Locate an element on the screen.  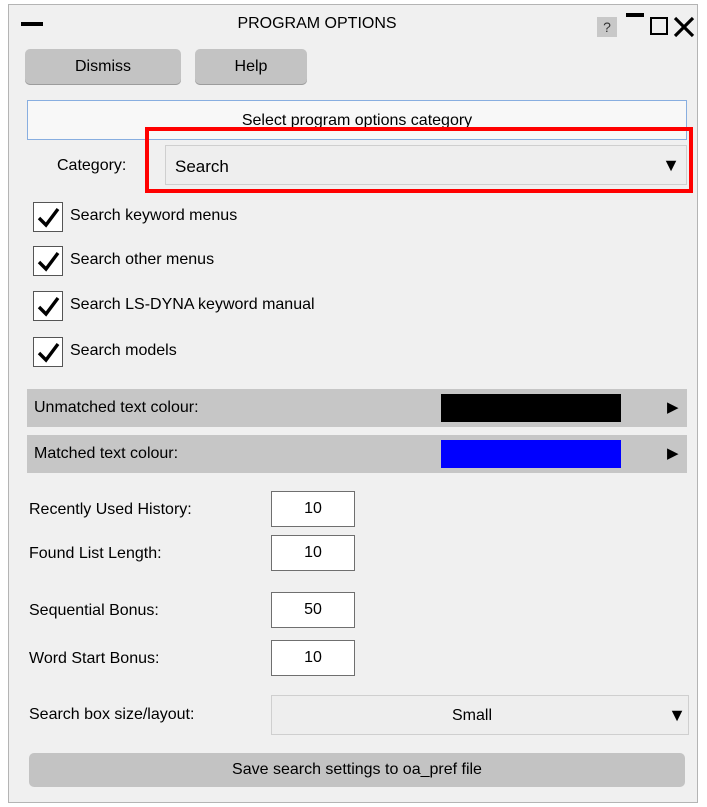
found-list-length-input: 10 is located at coordinates (313, 553).